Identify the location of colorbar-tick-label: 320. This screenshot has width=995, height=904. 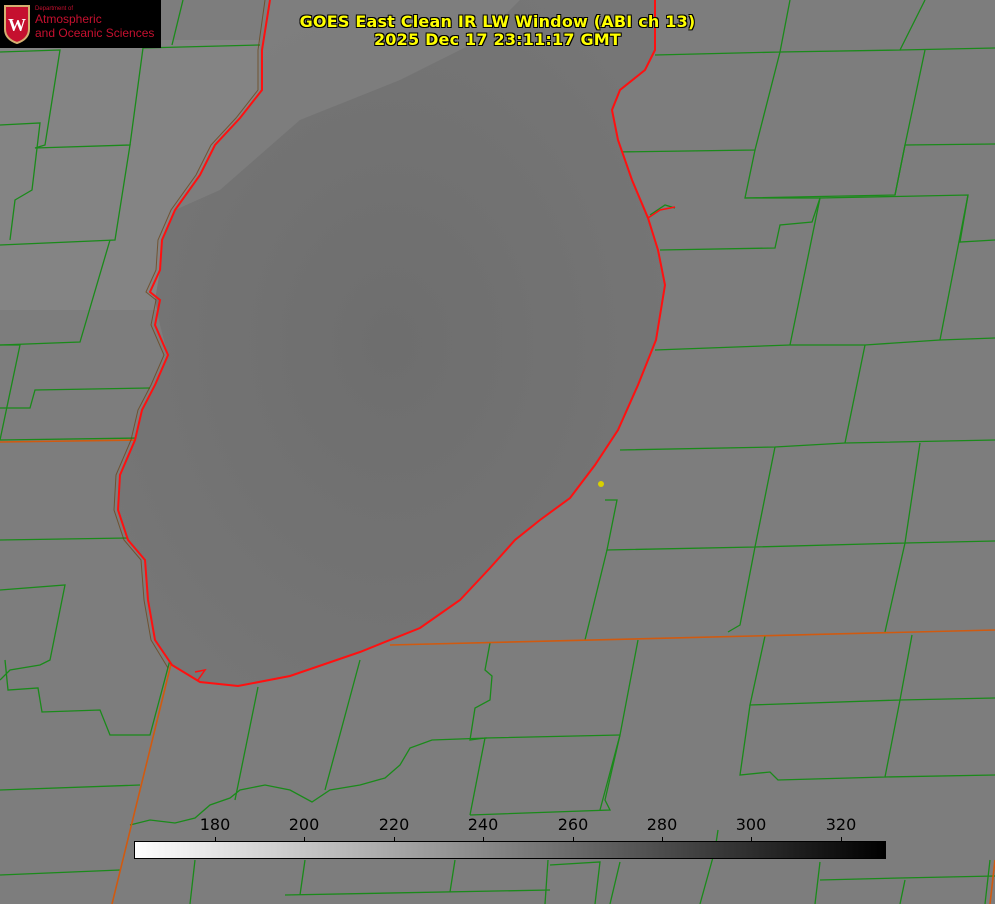
(841, 824).